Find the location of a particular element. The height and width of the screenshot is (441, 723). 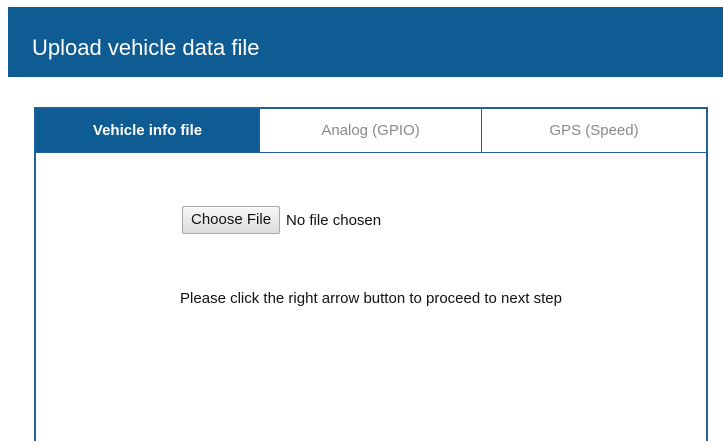

file-picker: Choose File No file chosen is located at coordinates (281, 220).